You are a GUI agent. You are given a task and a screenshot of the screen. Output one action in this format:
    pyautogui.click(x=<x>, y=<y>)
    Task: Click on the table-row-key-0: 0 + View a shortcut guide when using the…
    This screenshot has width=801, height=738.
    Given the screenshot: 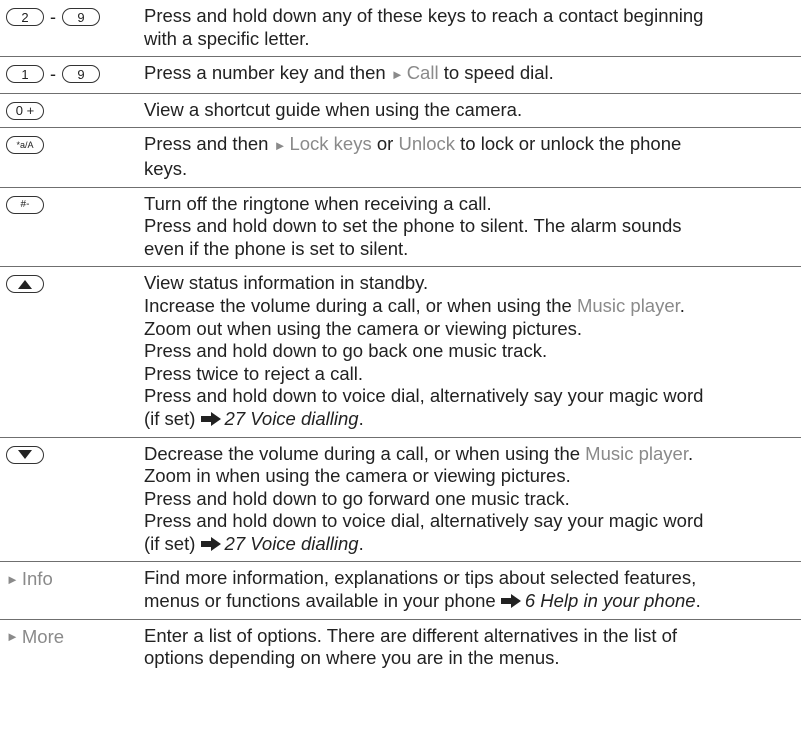 What is the action you would take?
    pyautogui.click(x=400, y=111)
    